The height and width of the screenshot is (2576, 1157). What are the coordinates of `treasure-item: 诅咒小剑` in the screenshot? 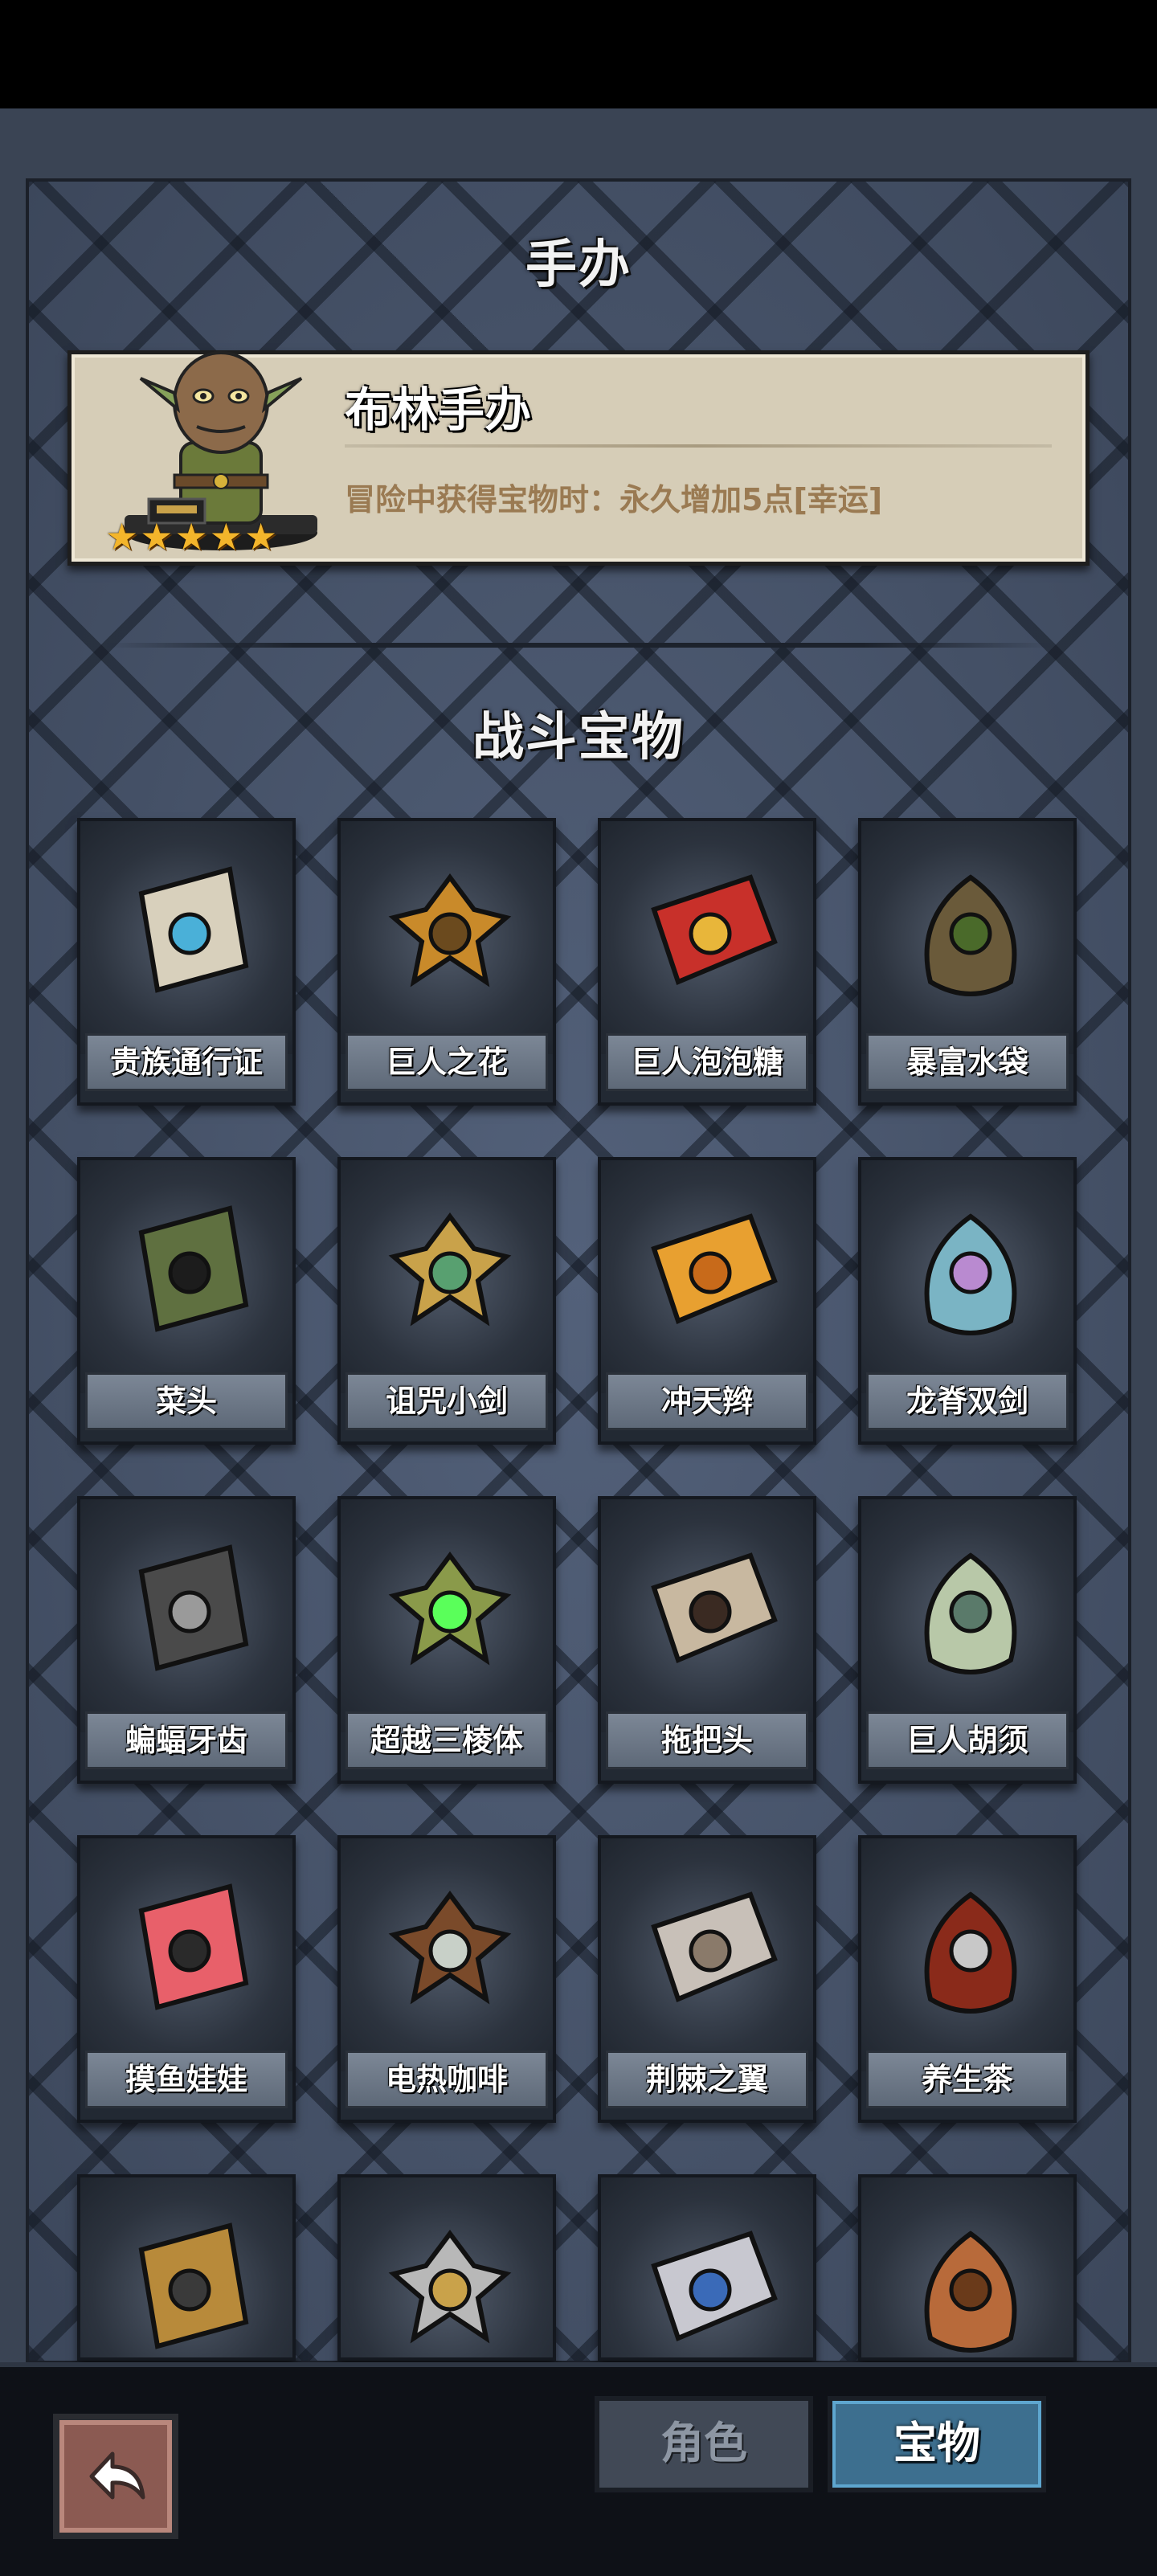 It's located at (446, 1301).